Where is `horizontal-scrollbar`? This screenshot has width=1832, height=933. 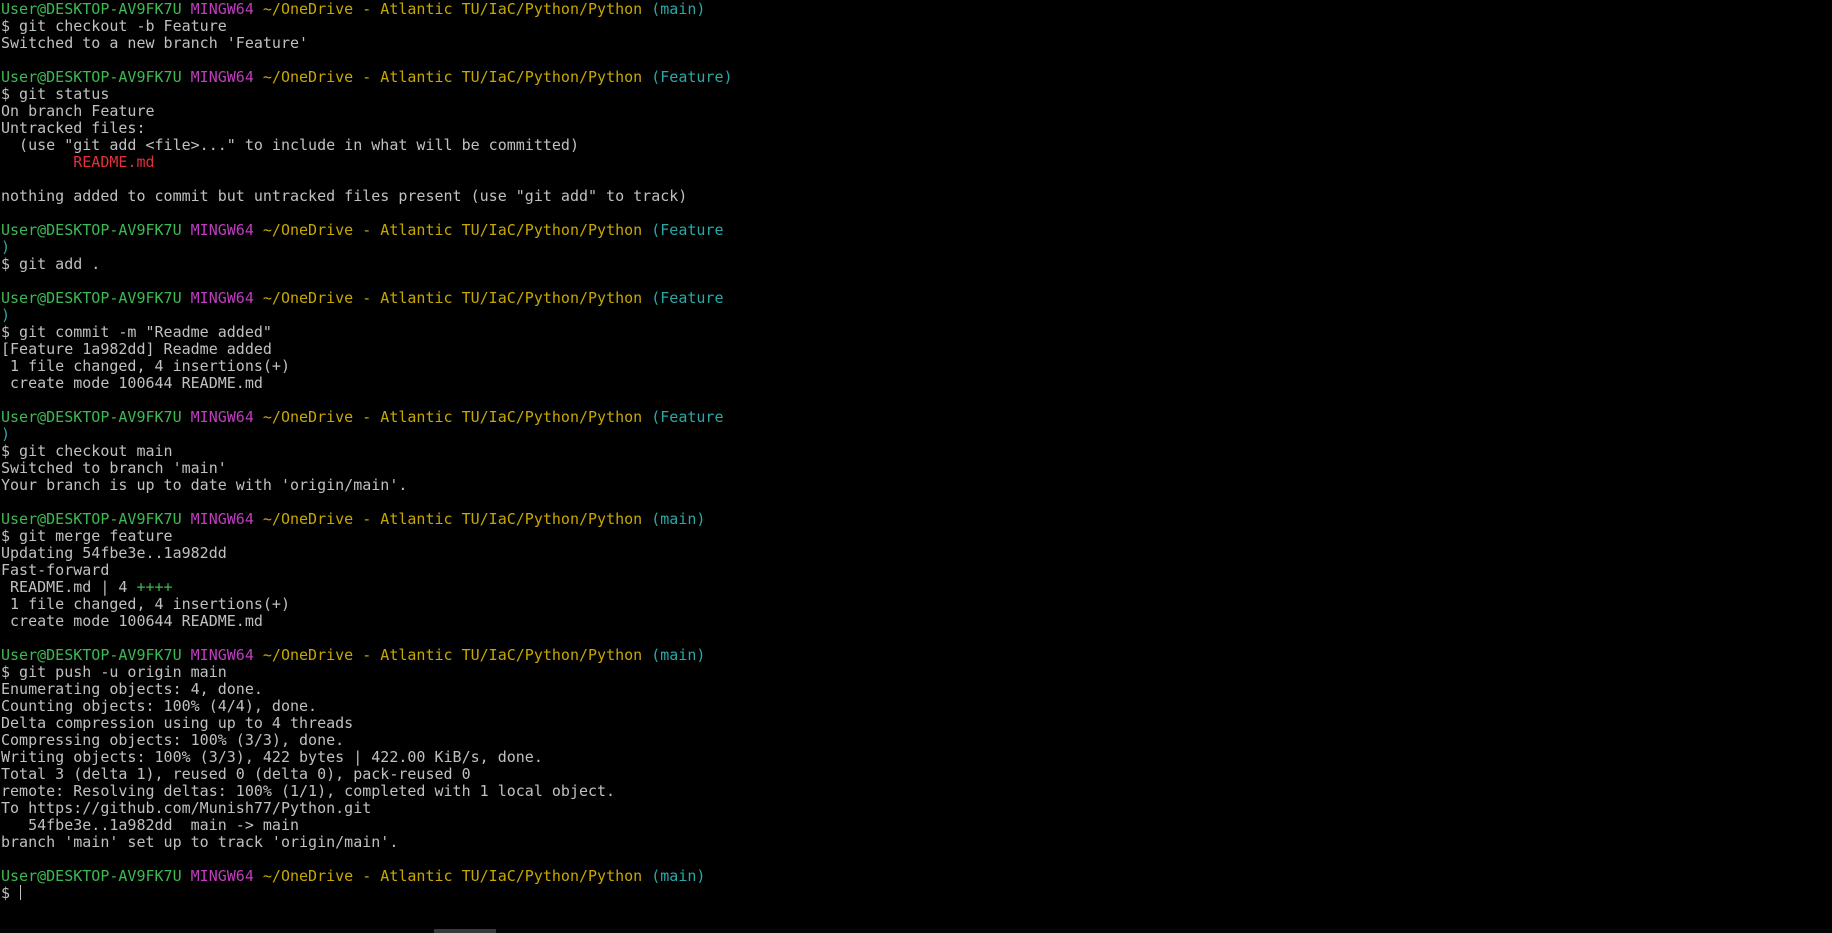
horizontal-scrollbar is located at coordinates (916, 931).